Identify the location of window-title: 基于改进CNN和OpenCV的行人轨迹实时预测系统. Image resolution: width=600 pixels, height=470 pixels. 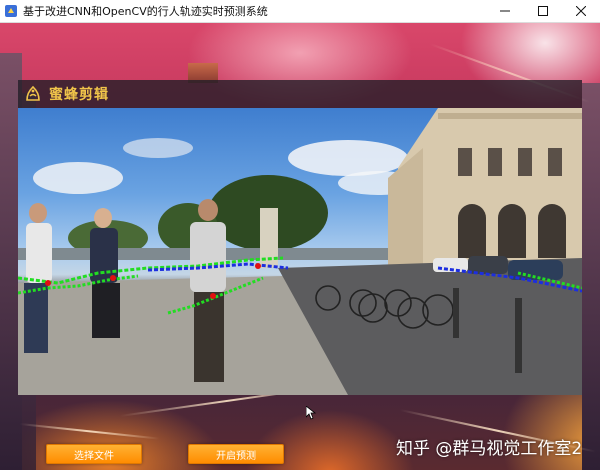
(145, 11).